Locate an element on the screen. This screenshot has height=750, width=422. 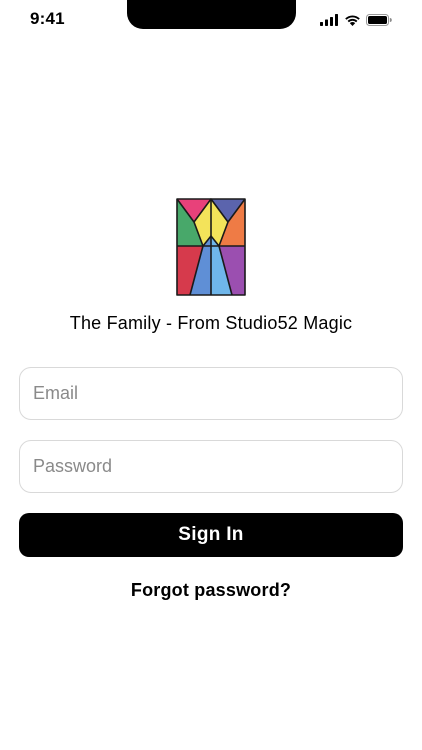
status-bar: 9:41 is located at coordinates (211, 20).